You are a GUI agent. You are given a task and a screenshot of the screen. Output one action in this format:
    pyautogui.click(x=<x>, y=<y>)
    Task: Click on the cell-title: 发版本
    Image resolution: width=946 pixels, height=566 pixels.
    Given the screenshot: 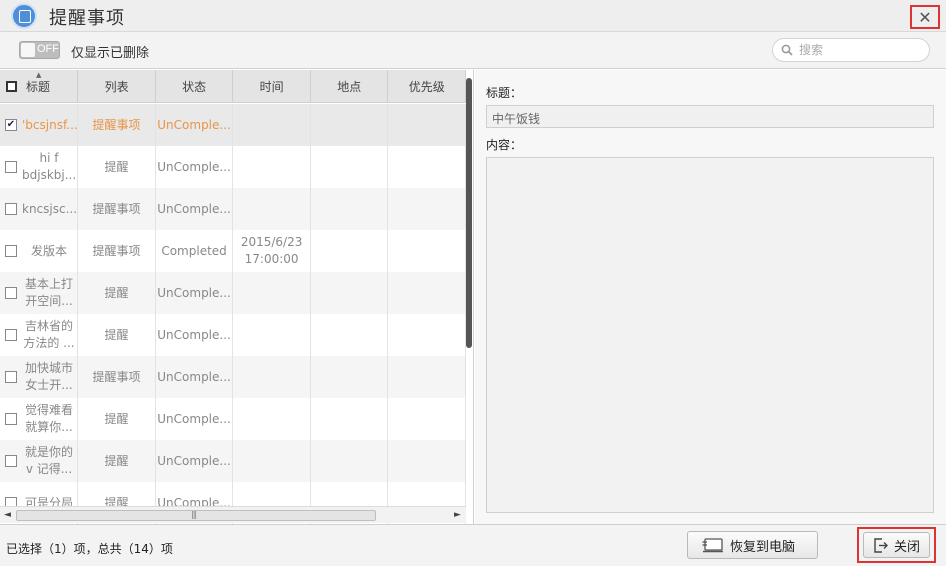 What is the action you would take?
    pyautogui.click(x=48, y=250)
    